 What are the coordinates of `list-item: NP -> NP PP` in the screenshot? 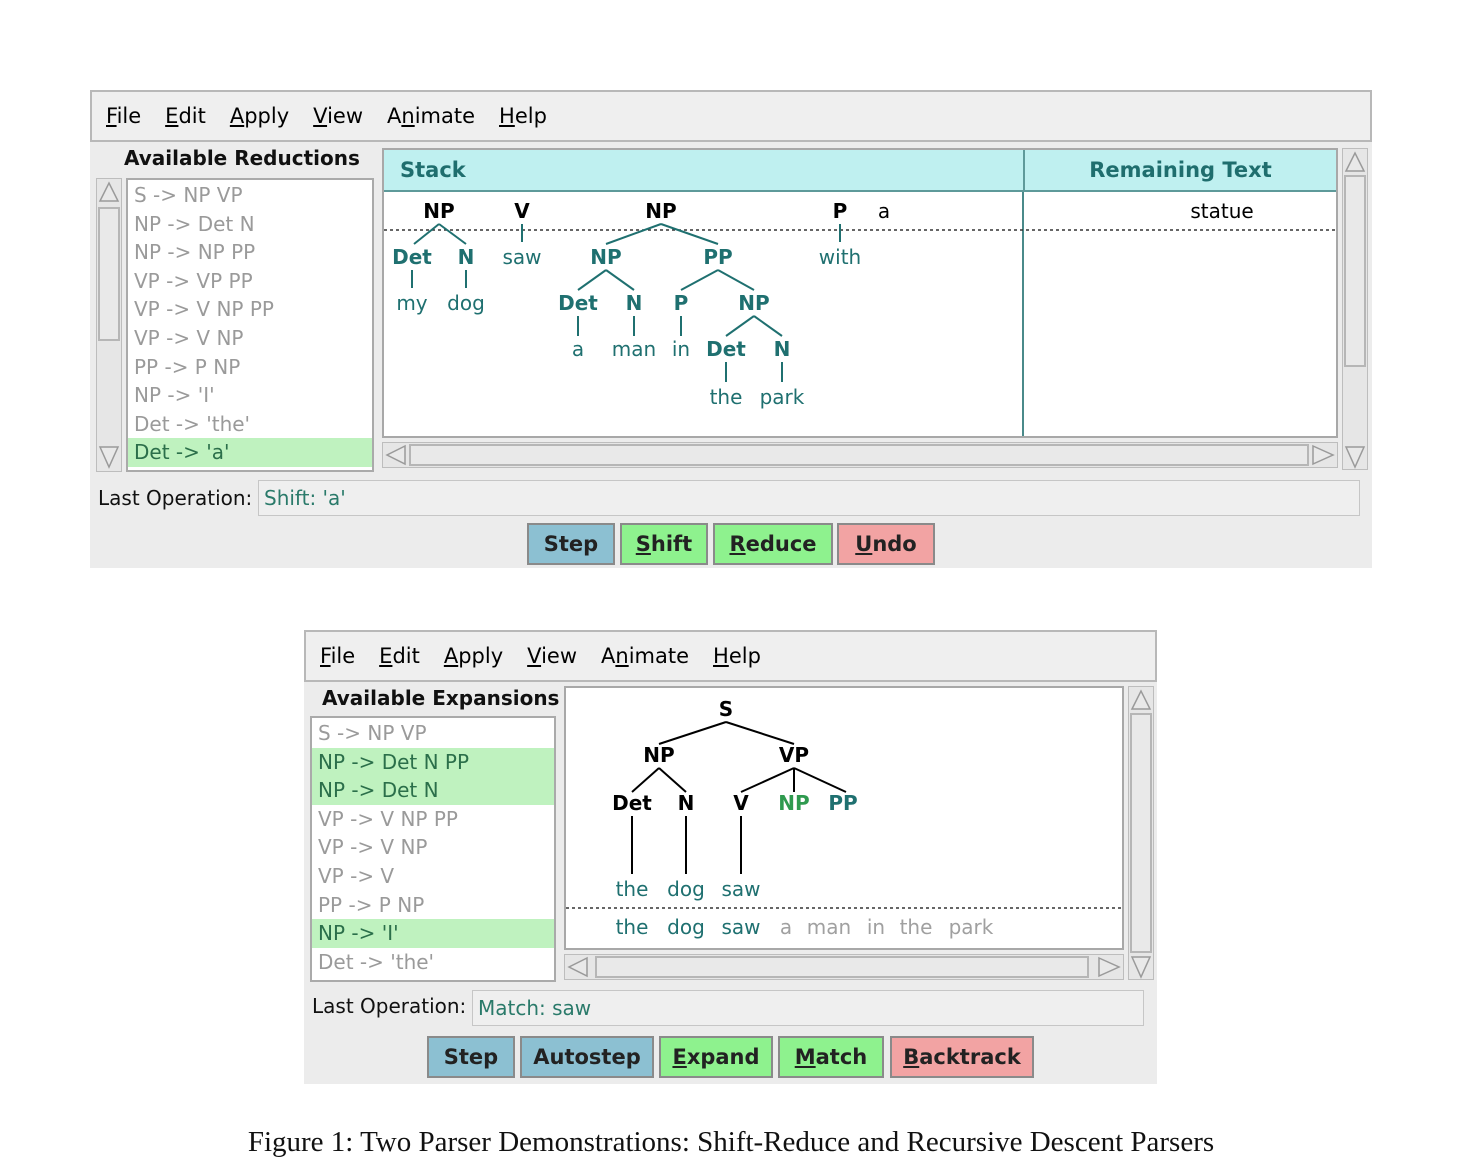 It's located at (250, 252).